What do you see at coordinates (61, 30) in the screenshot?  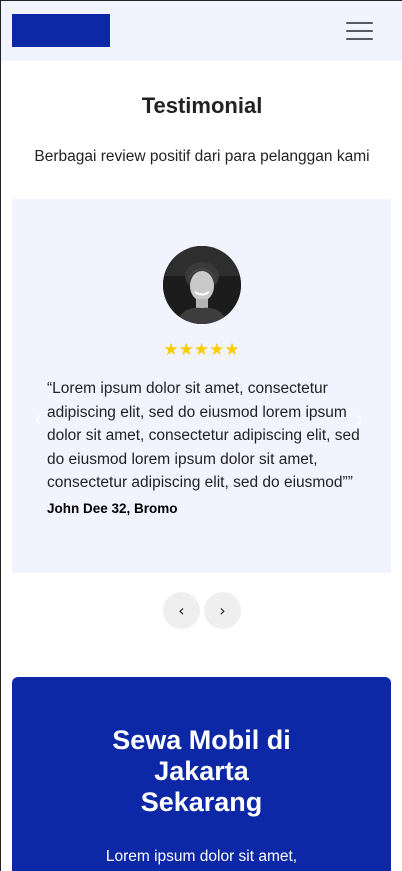 I see `brand-logo` at bounding box center [61, 30].